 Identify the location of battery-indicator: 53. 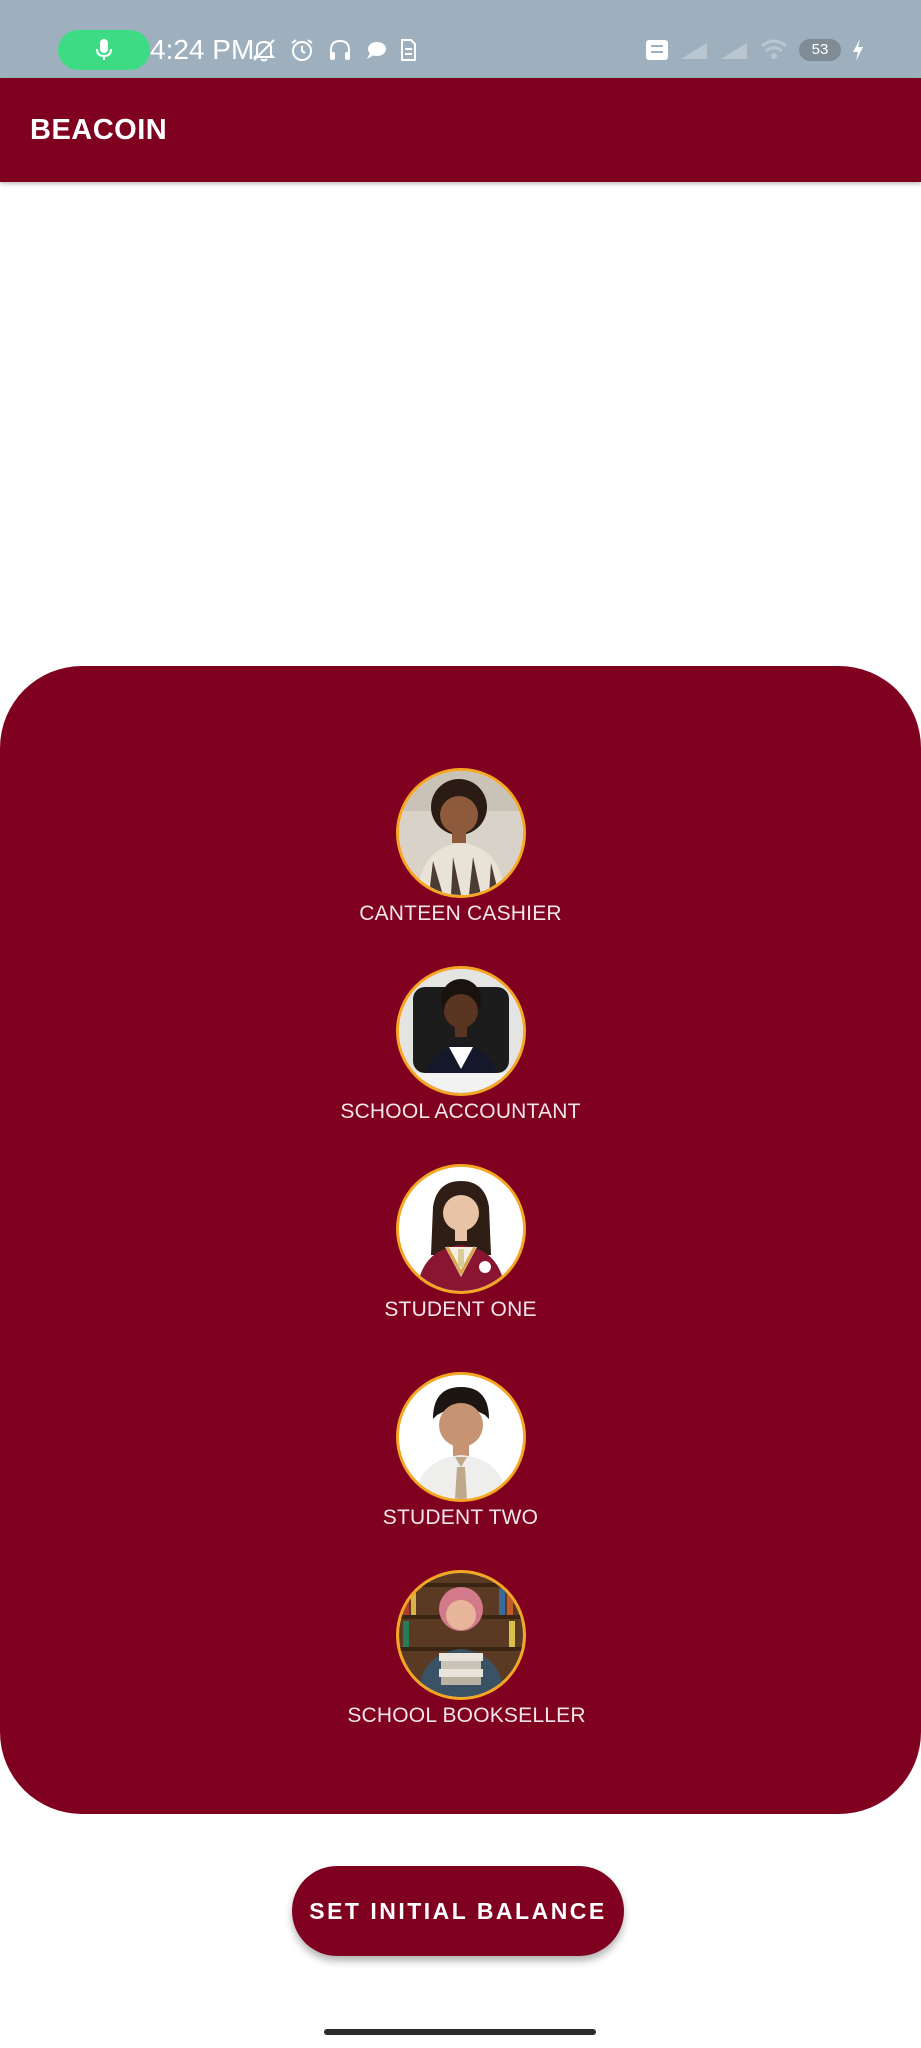
(820, 50).